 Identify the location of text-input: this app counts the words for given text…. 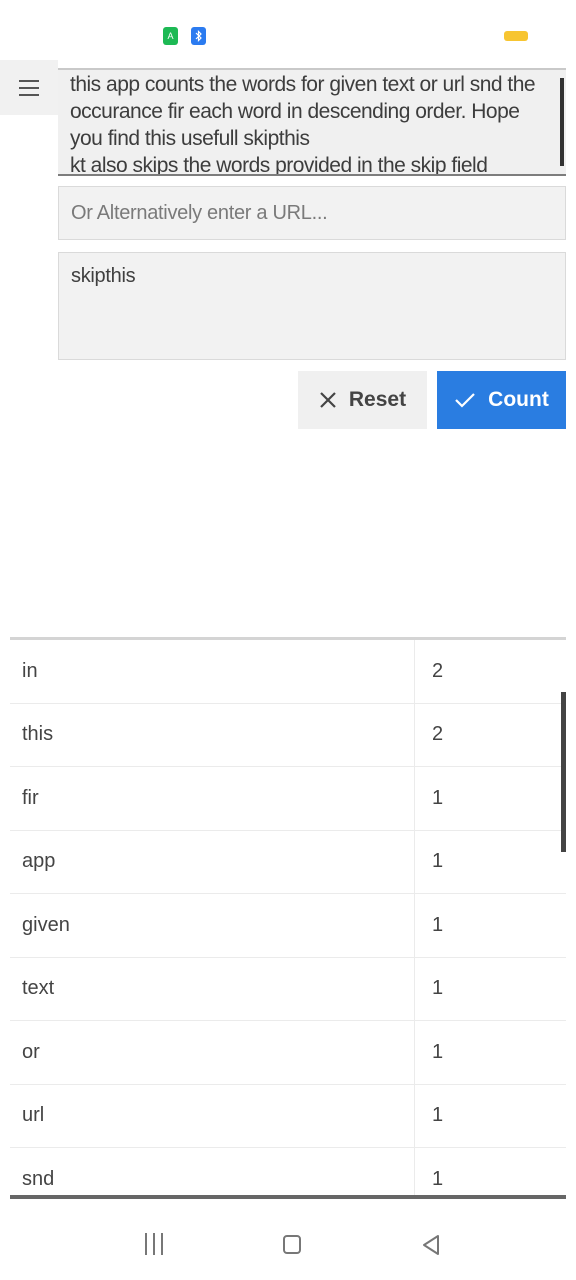
(312, 122).